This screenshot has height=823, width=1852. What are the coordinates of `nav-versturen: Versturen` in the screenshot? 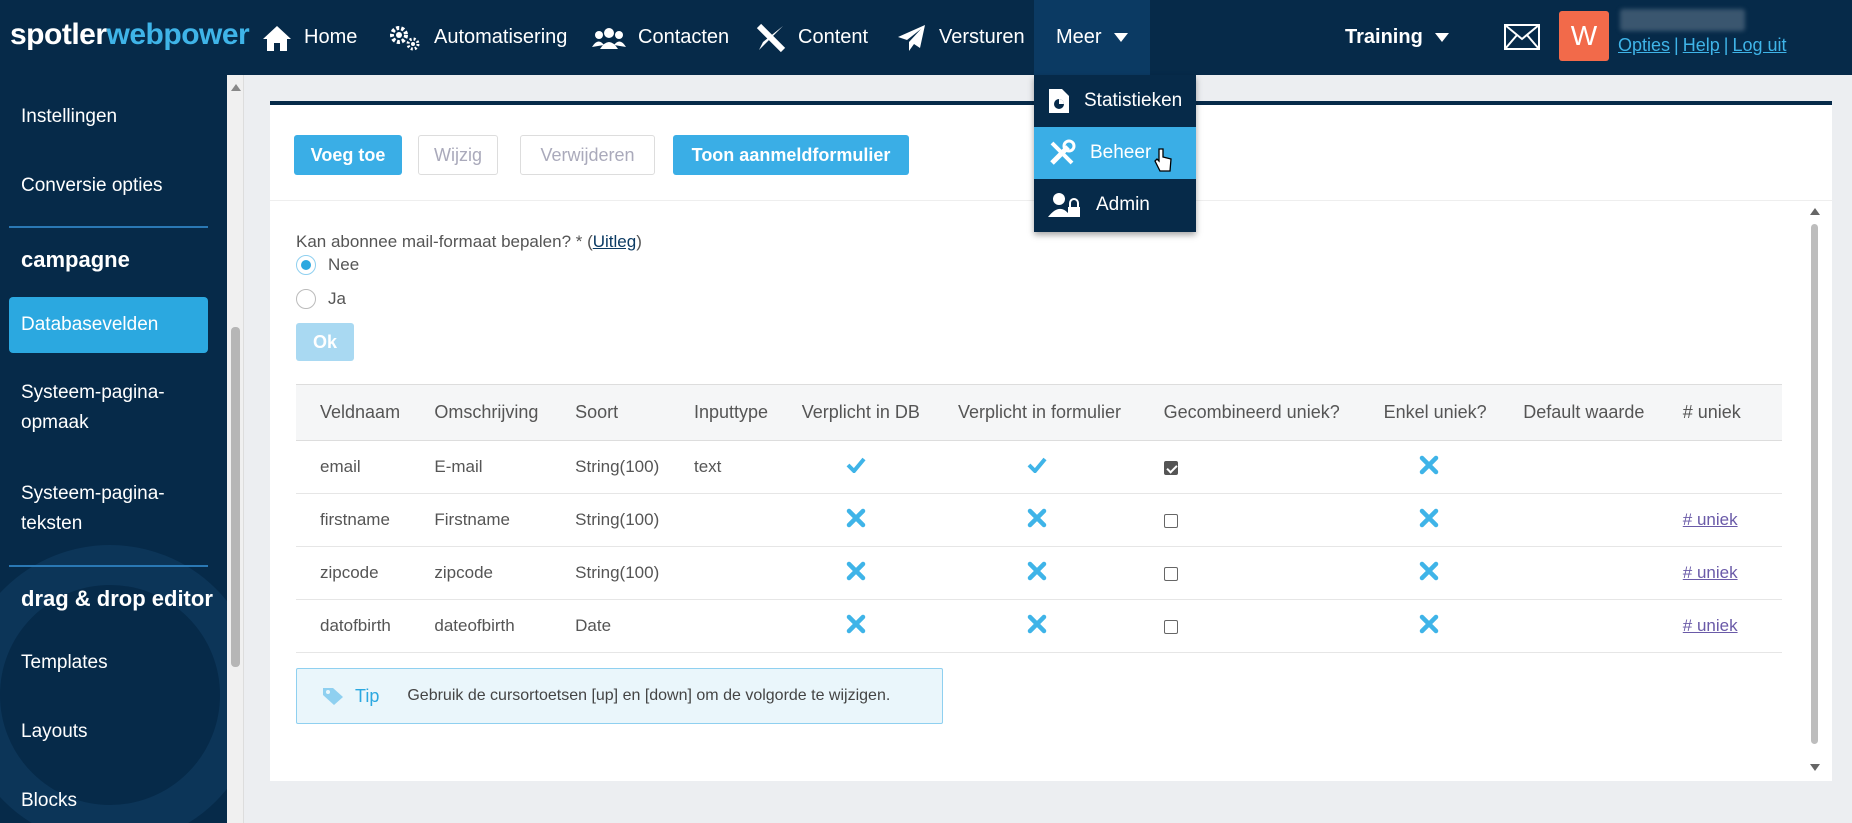 It's located at (961, 37).